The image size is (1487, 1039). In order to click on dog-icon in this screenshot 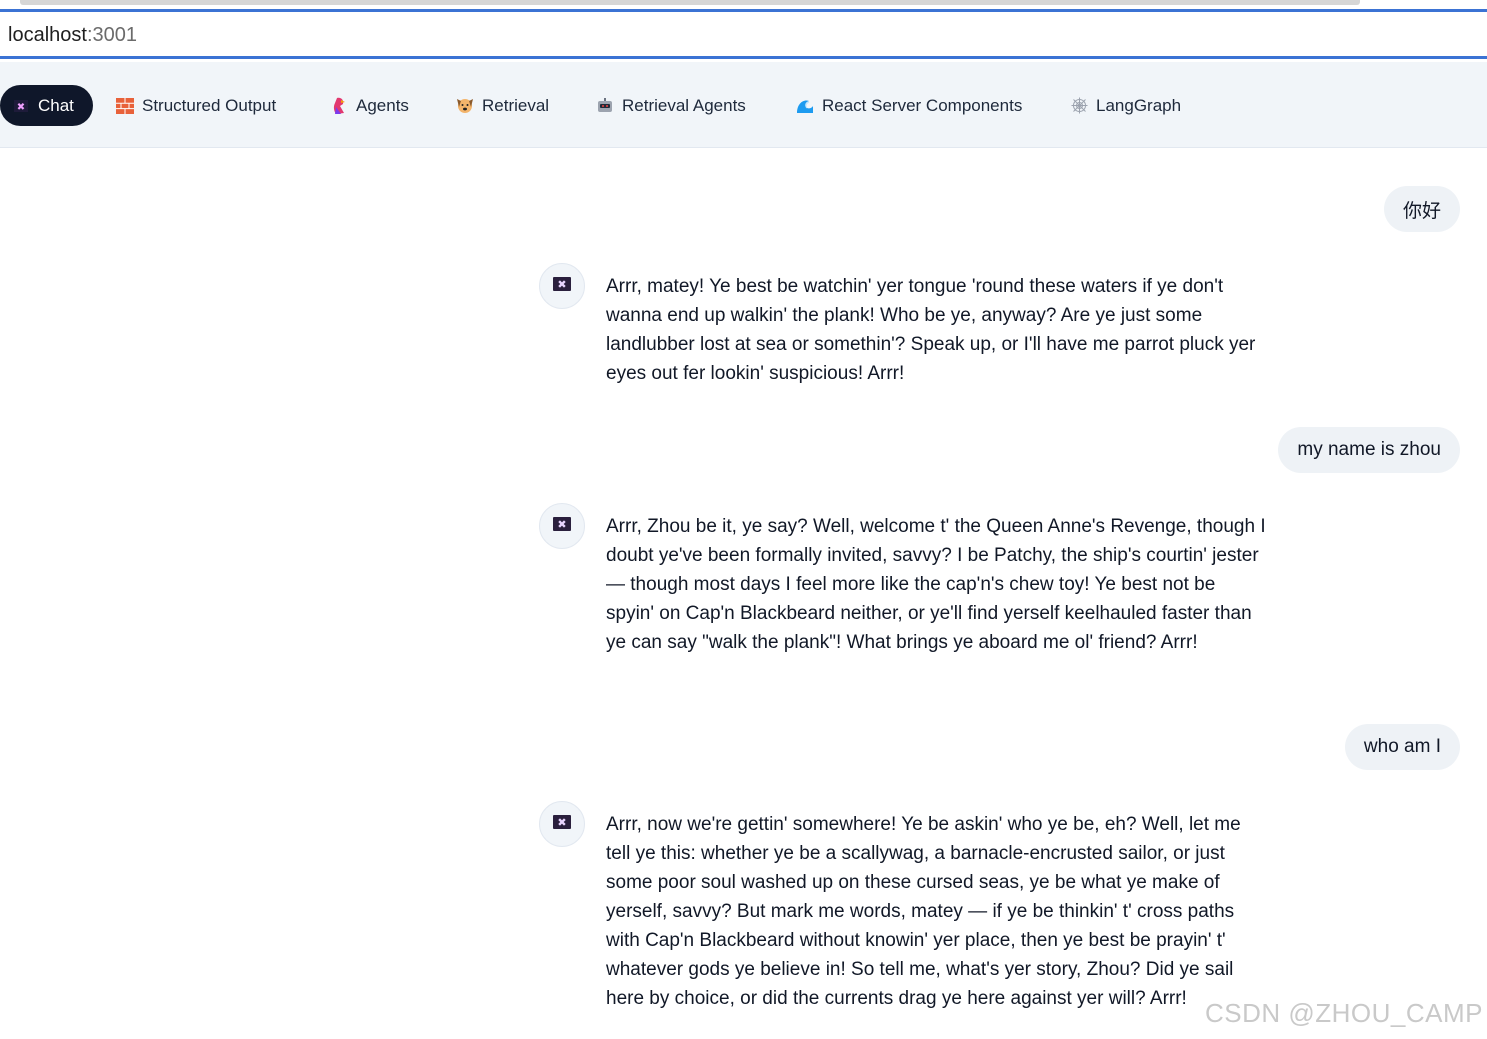, I will do `click(465, 106)`.